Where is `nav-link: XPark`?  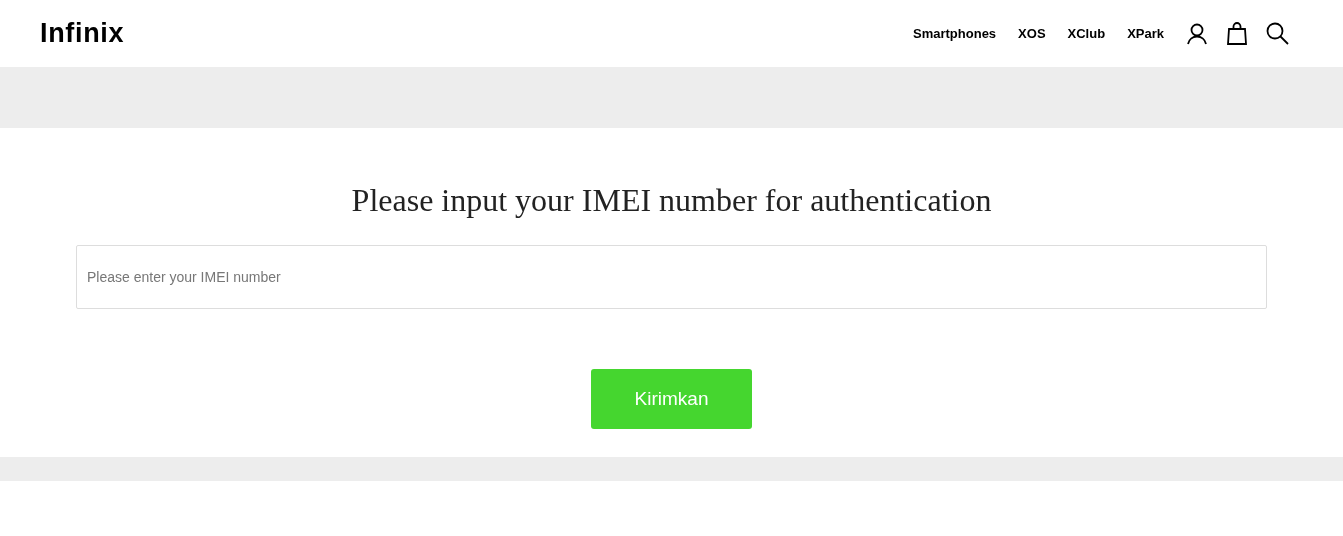
nav-link: XPark is located at coordinates (1145, 33).